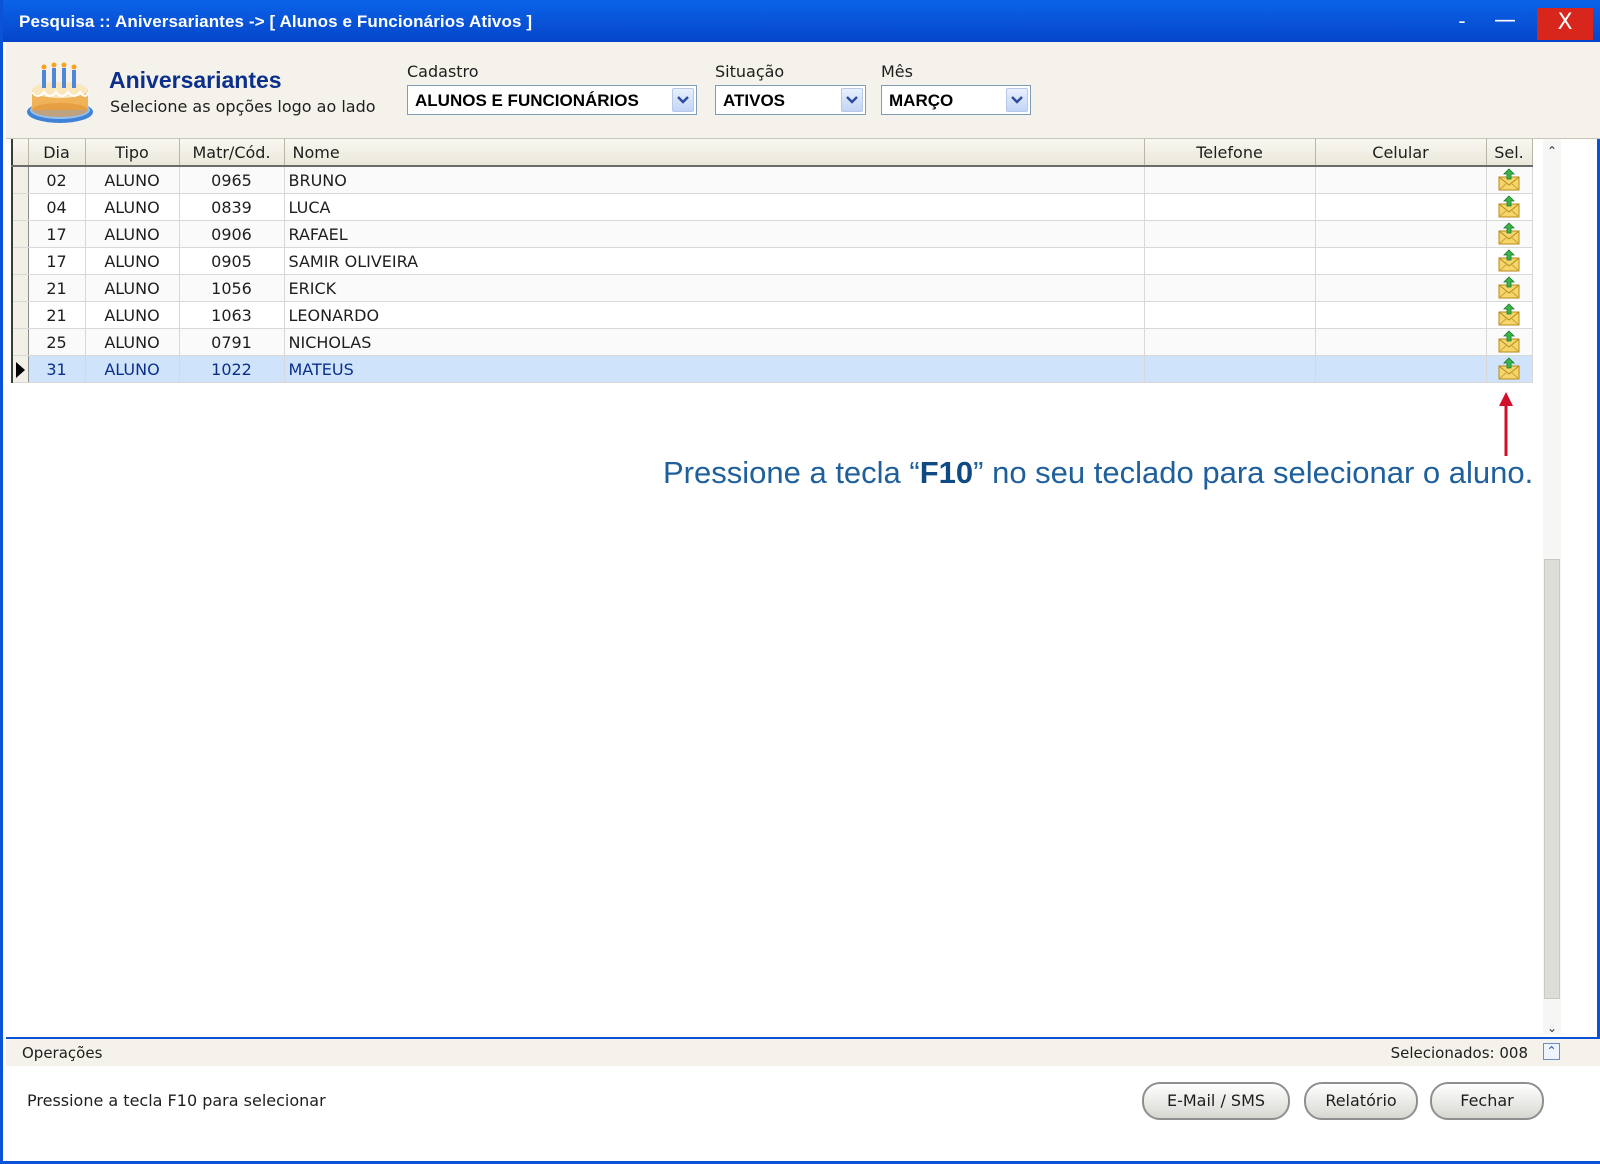 The width and height of the screenshot is (1600, 1164). What do you see at coordinates (232, 315) in the screenshot?
I see `cell-matr: 1063` at bounding box center [232, 315].